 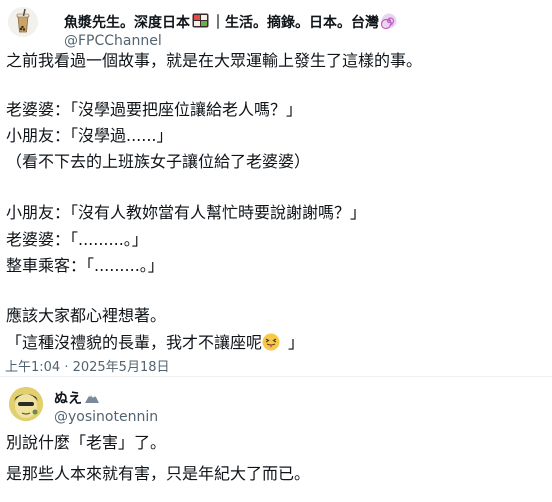 I want to click on display-name: 魚漿先生。深度日本 ｜生活。摘錄。日本。台灣, so click(x=231, y=22).